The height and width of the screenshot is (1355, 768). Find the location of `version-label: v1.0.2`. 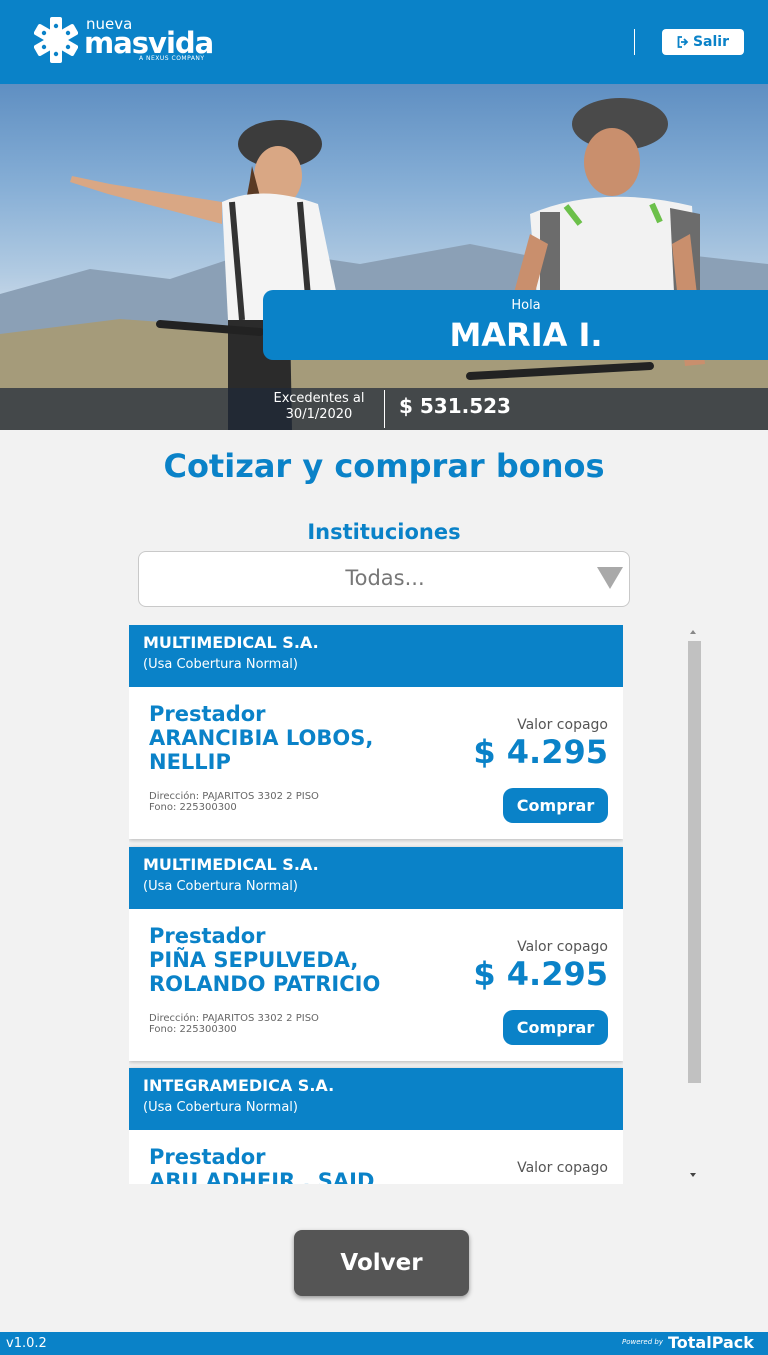

version-label: v1.0.2 is located at coordinates (26, 1343).